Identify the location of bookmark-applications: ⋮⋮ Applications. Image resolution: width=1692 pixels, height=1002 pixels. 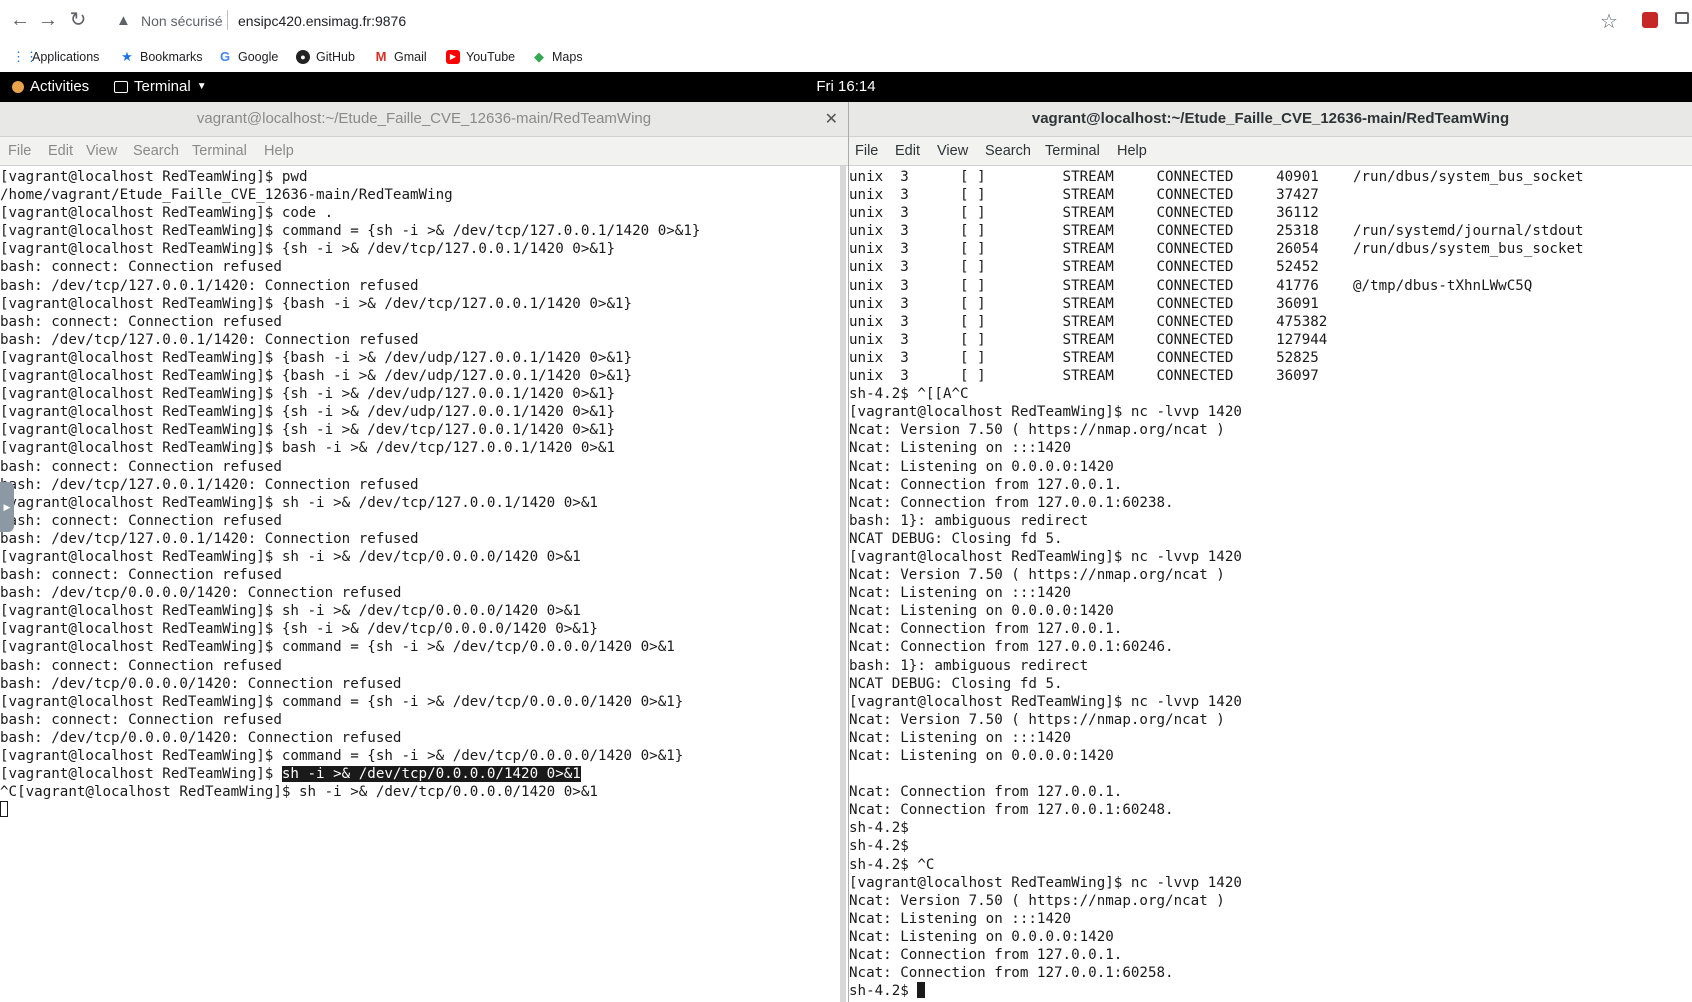
(55, 57).